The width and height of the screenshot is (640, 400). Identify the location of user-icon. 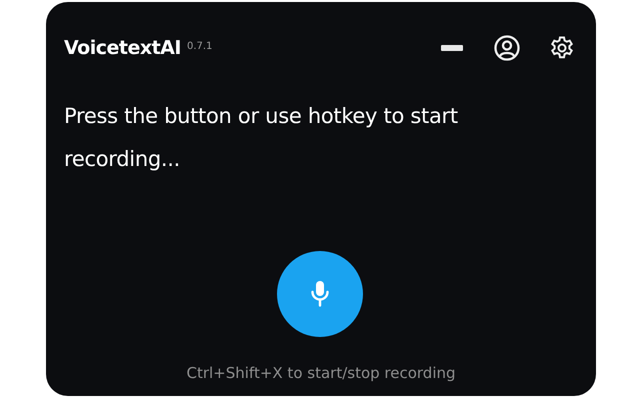
(507, 48).